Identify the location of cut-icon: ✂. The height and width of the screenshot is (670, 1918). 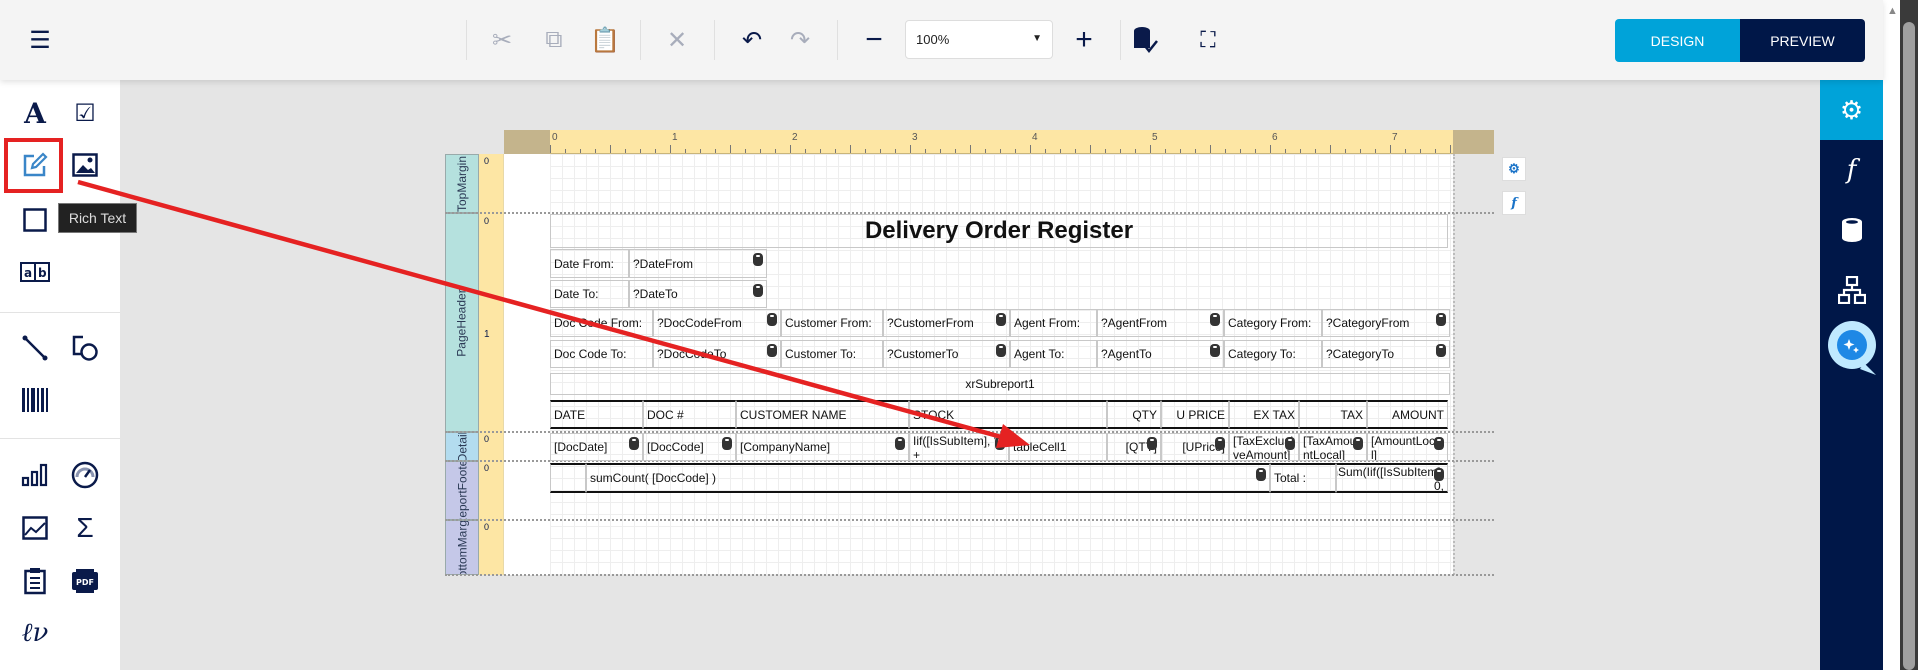
(502, 40).